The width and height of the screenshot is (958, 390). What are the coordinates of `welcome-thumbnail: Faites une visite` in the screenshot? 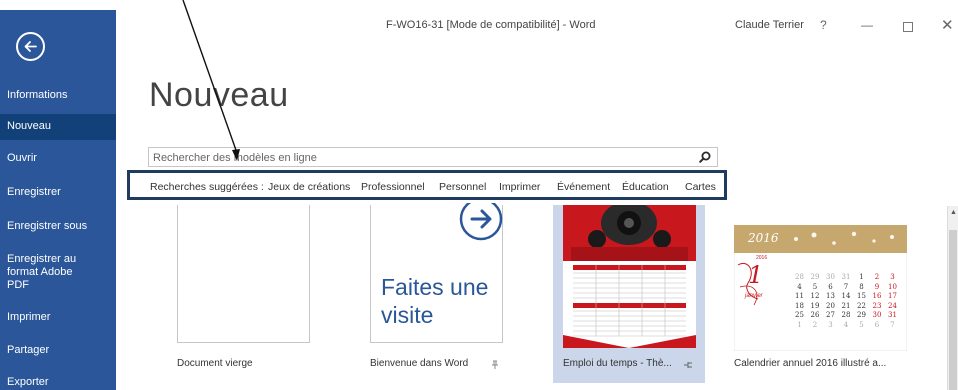 It's located at (436, 273).